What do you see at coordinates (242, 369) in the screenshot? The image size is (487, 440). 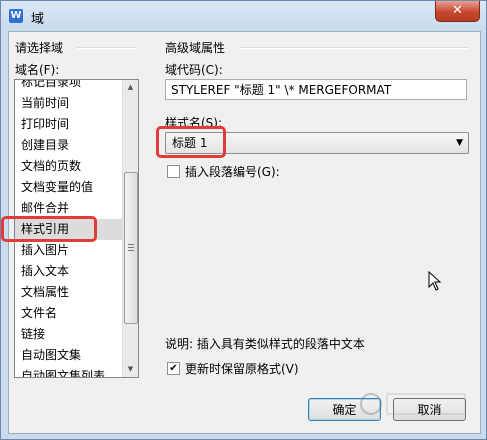 I see `preserve-format-label: 更新时保留原格式(V)` at bounding box center [242, 369].